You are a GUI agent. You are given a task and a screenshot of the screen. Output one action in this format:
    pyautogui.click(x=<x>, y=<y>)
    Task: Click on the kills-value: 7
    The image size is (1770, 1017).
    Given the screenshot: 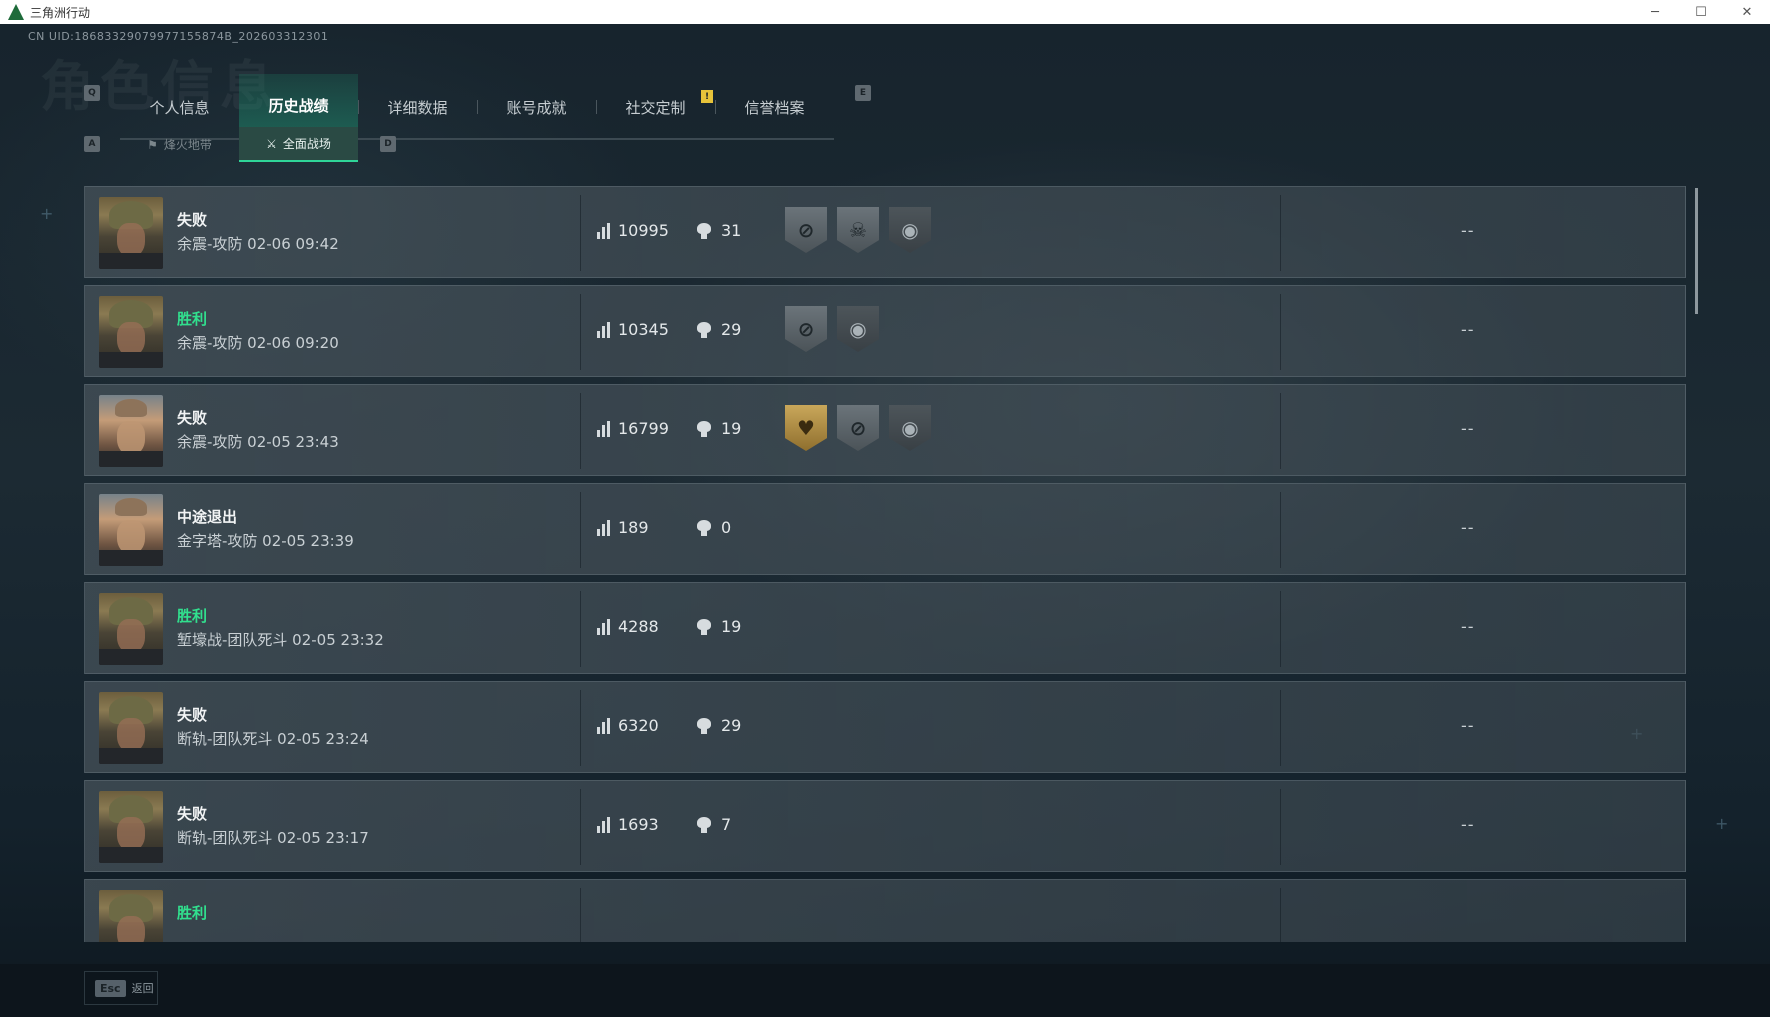 What is the action you would take?
    pyautogui.click(x=726, y=824)
    